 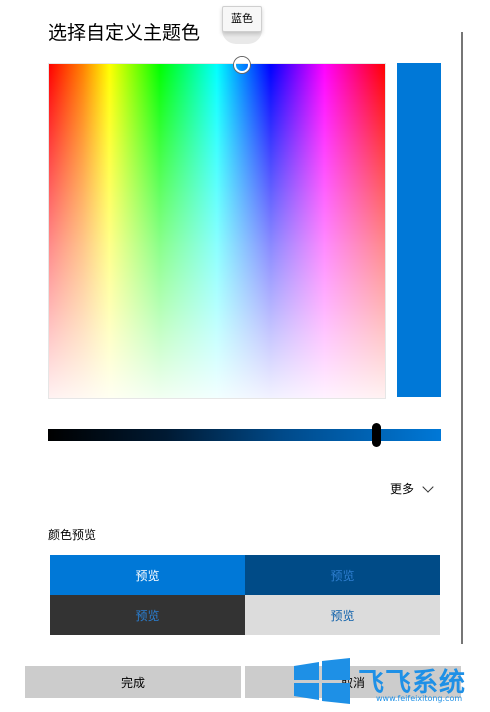 I want to click on preview-cell-accent-light: 预览, so click(x=147, y=575).